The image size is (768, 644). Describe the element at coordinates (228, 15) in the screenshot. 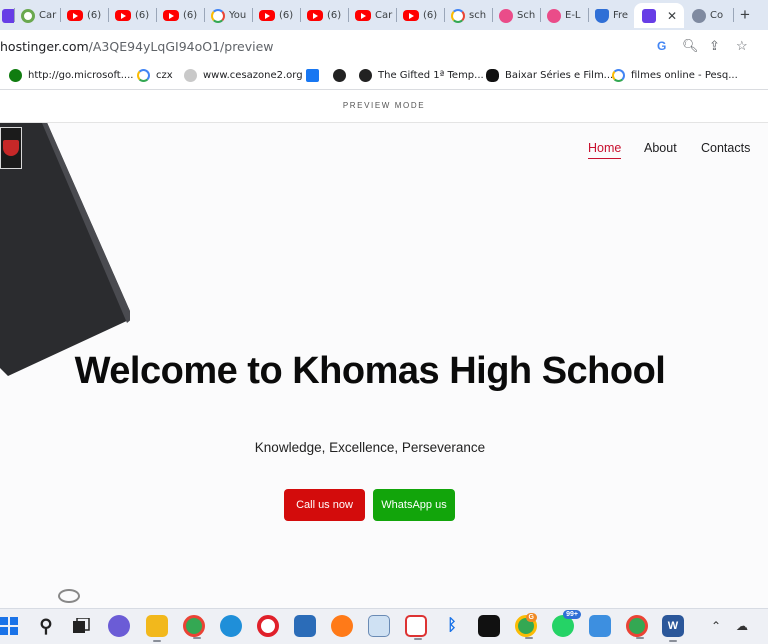

I see `browser-tab: You` at that location.